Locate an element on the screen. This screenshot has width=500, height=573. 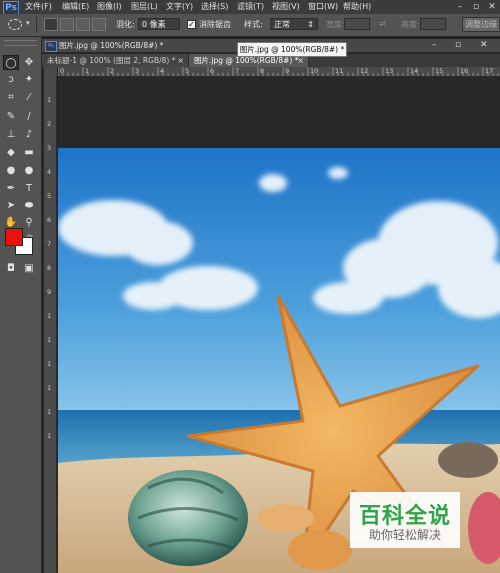
ruler-left-label: 7 is located at coordinates (49, 244).